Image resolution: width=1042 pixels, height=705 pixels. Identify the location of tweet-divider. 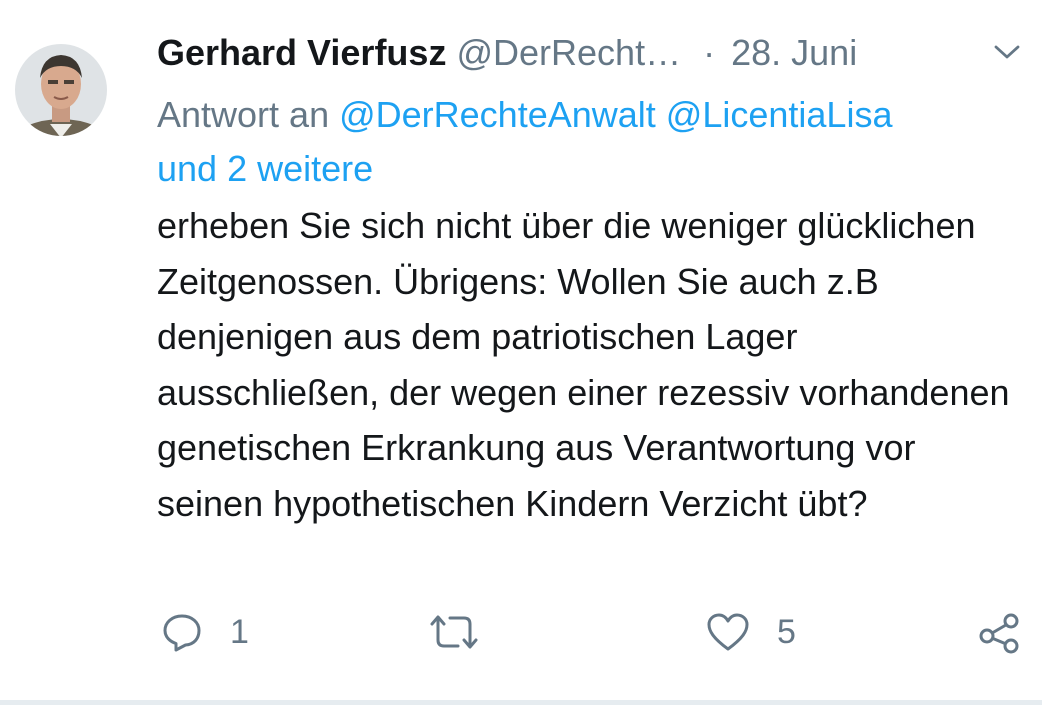
(521, 702).